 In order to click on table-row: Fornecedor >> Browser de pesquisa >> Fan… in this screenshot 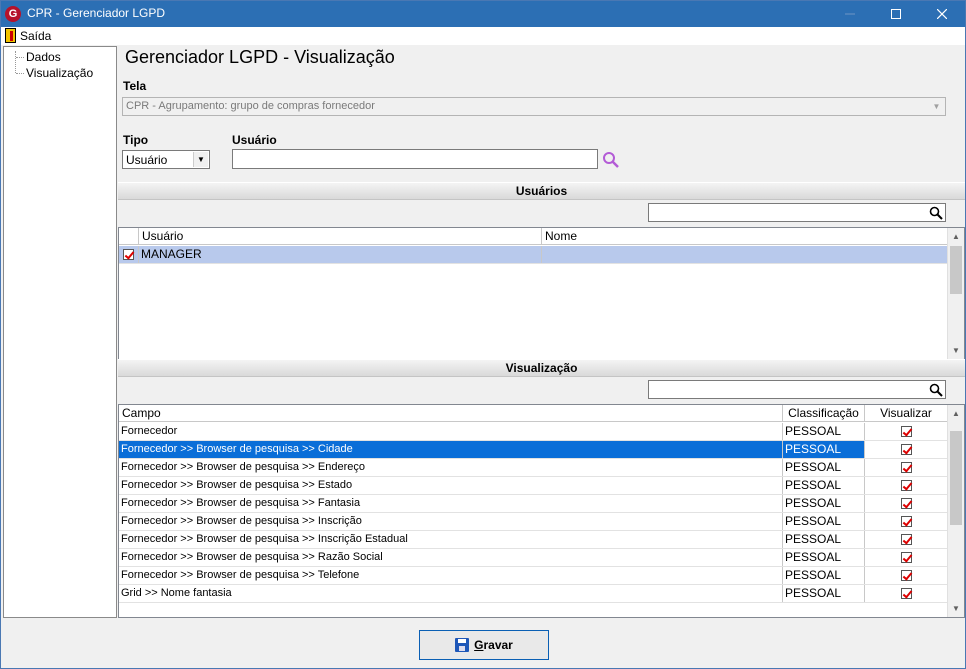, I will do `click(533, 504)`.